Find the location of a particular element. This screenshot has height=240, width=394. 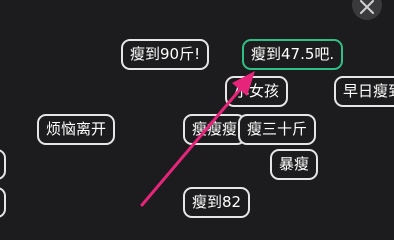

close-button is located at coordinates (367, 10).